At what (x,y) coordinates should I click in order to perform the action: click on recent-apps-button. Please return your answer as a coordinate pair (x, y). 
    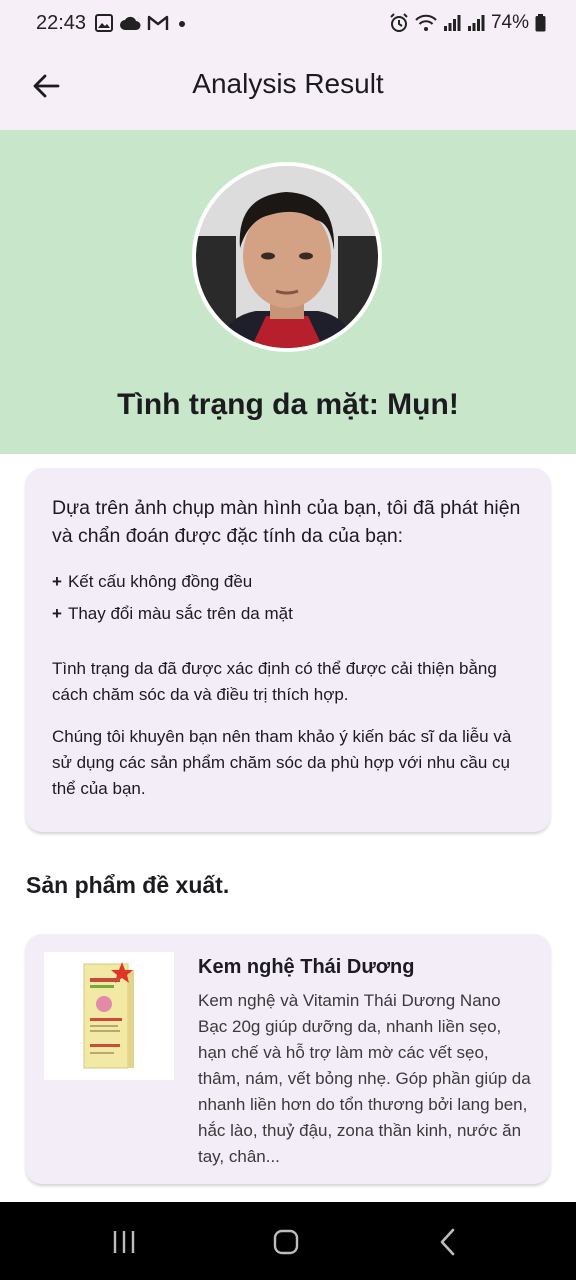
    Looking at the image, I should click on (124, 1242).